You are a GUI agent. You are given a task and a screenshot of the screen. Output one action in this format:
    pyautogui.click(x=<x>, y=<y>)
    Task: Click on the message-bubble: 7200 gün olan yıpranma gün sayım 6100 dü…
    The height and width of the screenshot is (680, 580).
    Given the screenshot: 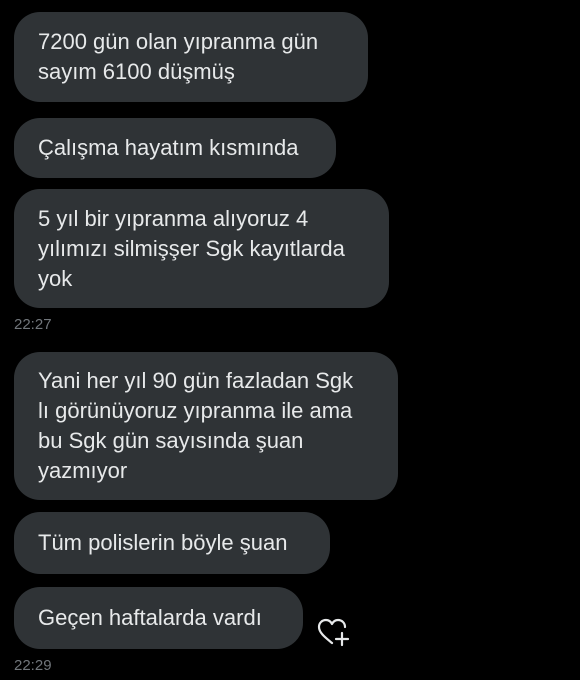 What is the action you would take?
    pyautogui.click(x=191, y=57)
    